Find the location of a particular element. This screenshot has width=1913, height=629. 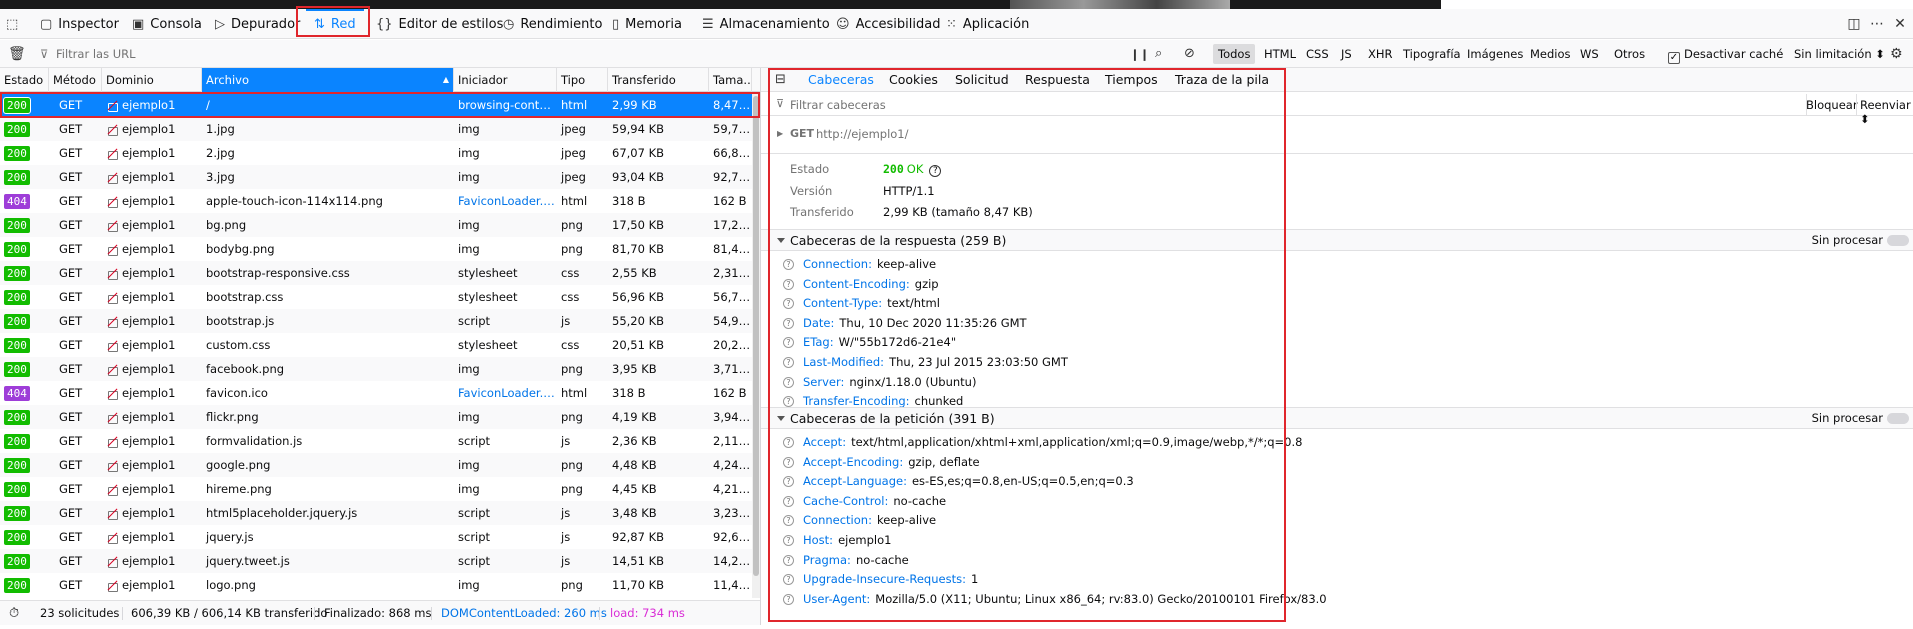

pick-element-icon: ⬚ is located at coordinates (15, 24).